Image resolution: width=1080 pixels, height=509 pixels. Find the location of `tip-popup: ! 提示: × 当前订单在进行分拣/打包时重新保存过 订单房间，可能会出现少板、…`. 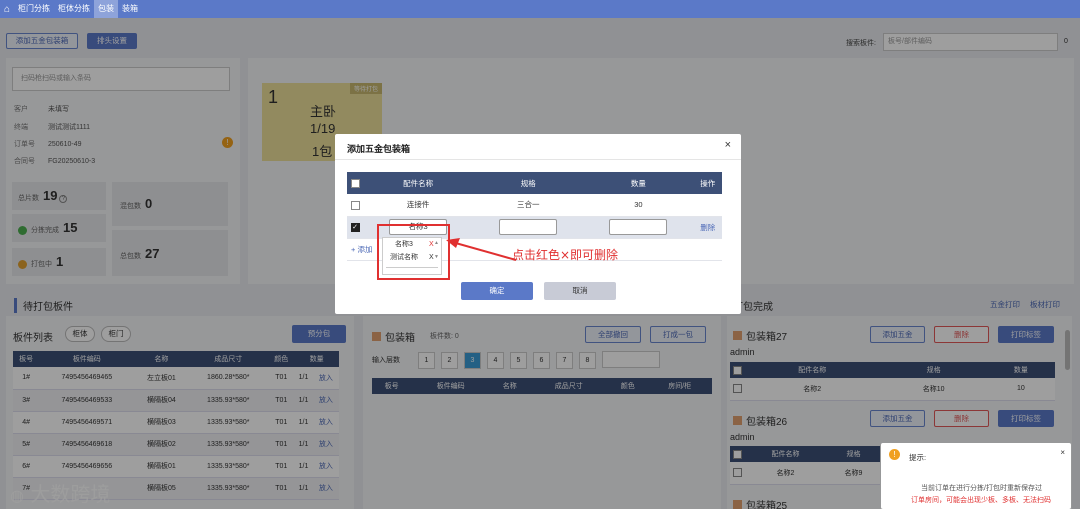

tip-popup: ! 提示: × 当前订单在进行分拣/打包时重新保存过 订单房间，可能会出现少板、… is located at coordinates (976, 476).